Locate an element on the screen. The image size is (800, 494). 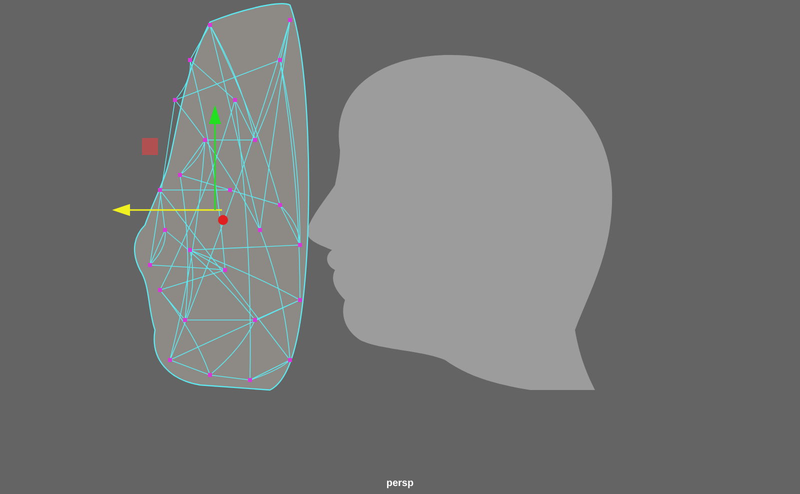
pivot-point-icon is located at coordinates (223, 220).